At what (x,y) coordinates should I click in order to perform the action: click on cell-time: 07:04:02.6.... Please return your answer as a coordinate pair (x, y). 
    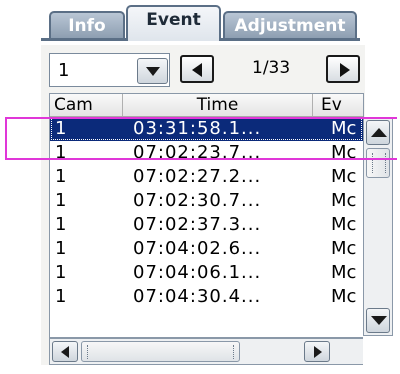
    Looking at the image, I should click on (197, 248).